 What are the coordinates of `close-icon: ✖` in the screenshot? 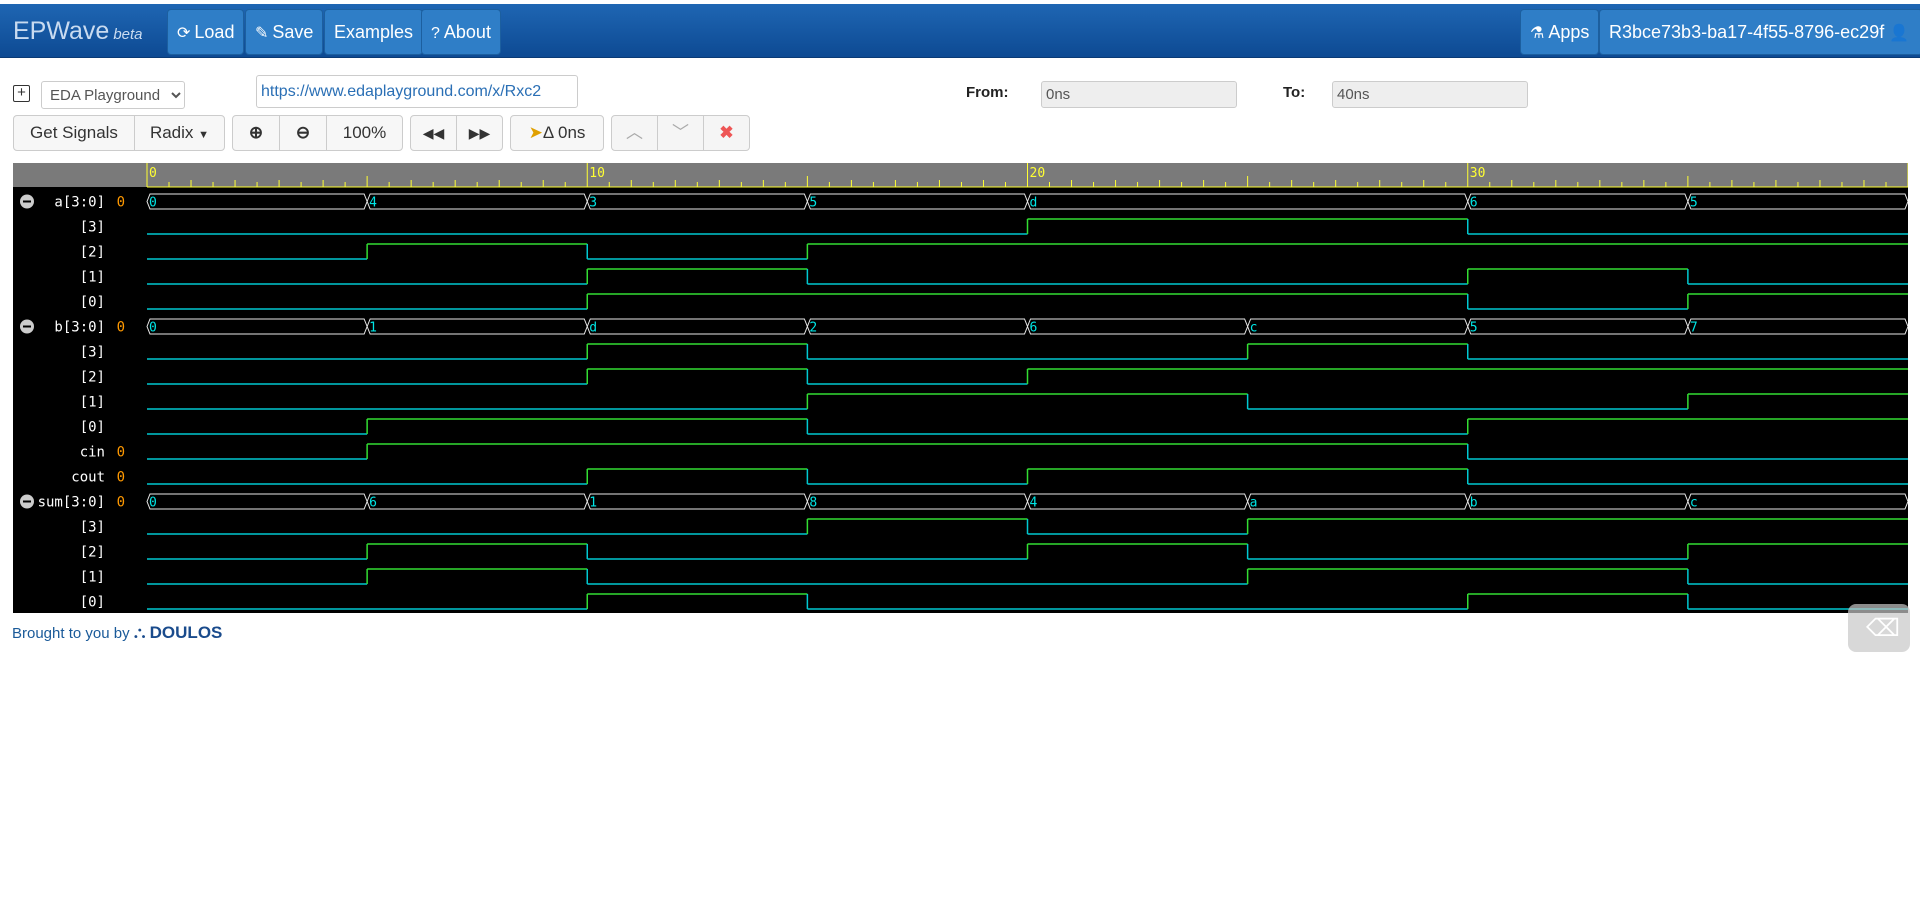 It's located at (726, 132).